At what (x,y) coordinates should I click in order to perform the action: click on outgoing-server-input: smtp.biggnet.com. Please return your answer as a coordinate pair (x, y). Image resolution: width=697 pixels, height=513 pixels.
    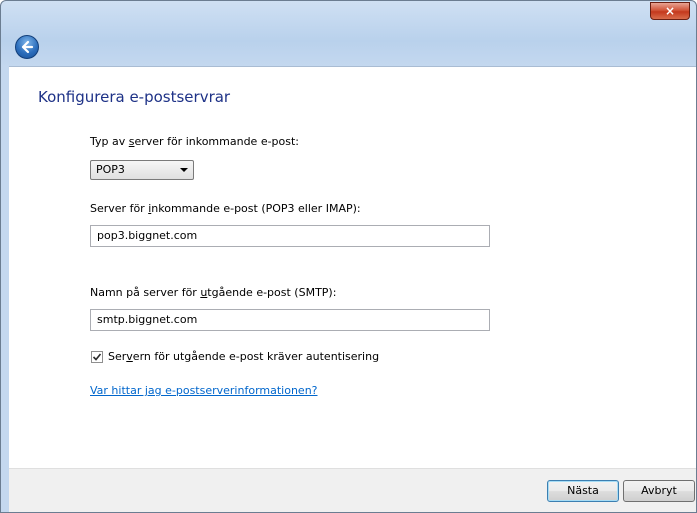
    Looking at the image, I should click on (290, 320).